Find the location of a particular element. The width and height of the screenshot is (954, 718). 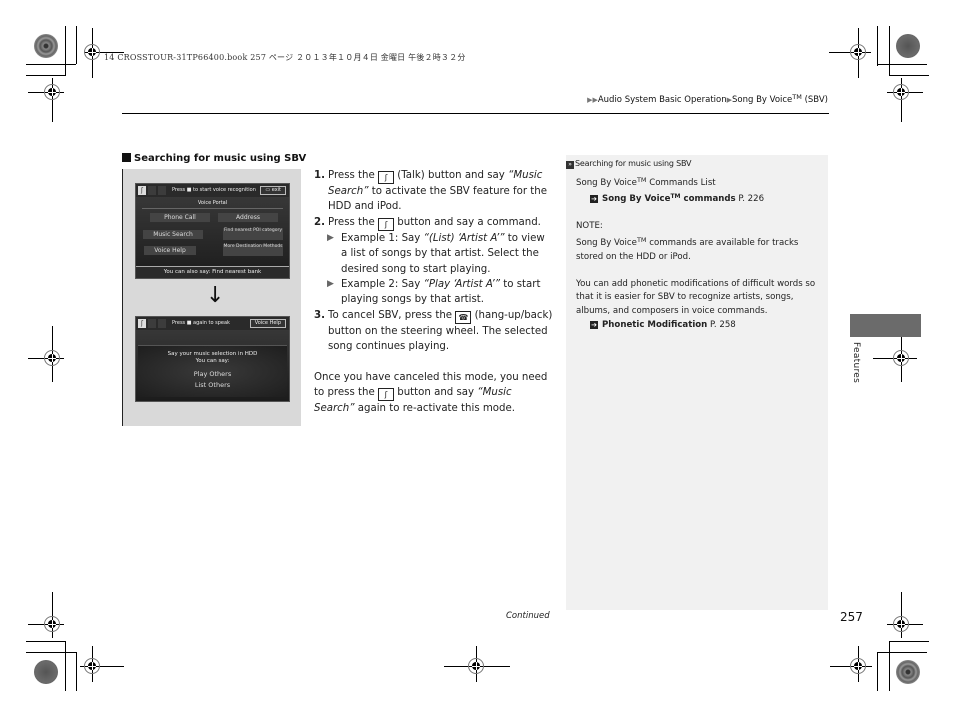

screen-command: List Others is located at coordinates (212, 385).